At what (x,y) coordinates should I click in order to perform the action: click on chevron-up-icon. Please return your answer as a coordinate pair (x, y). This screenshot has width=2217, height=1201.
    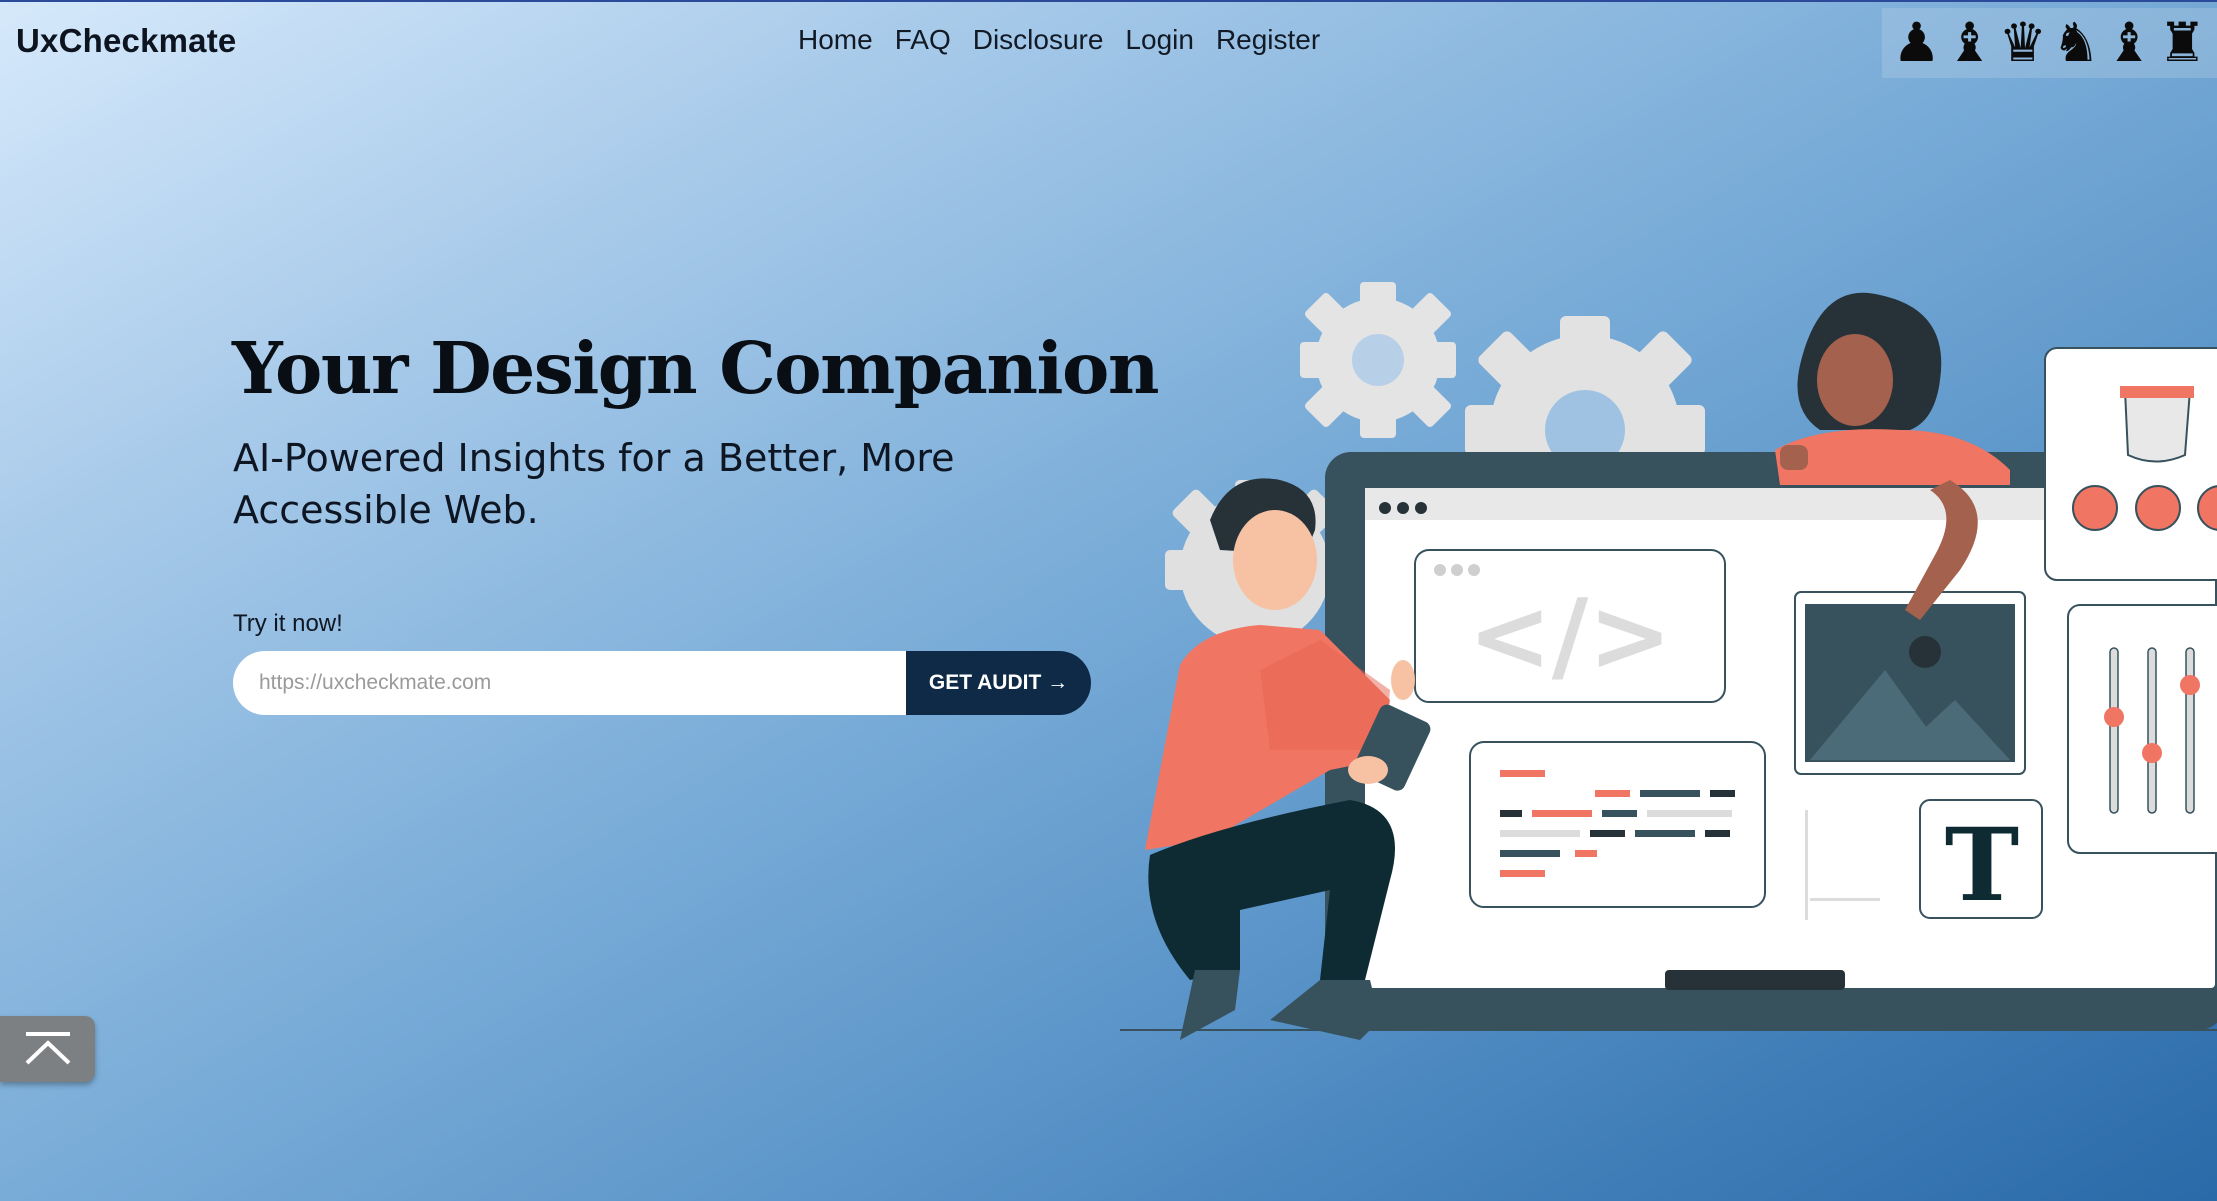
    Looking at the image, I should click on (47, 1048).